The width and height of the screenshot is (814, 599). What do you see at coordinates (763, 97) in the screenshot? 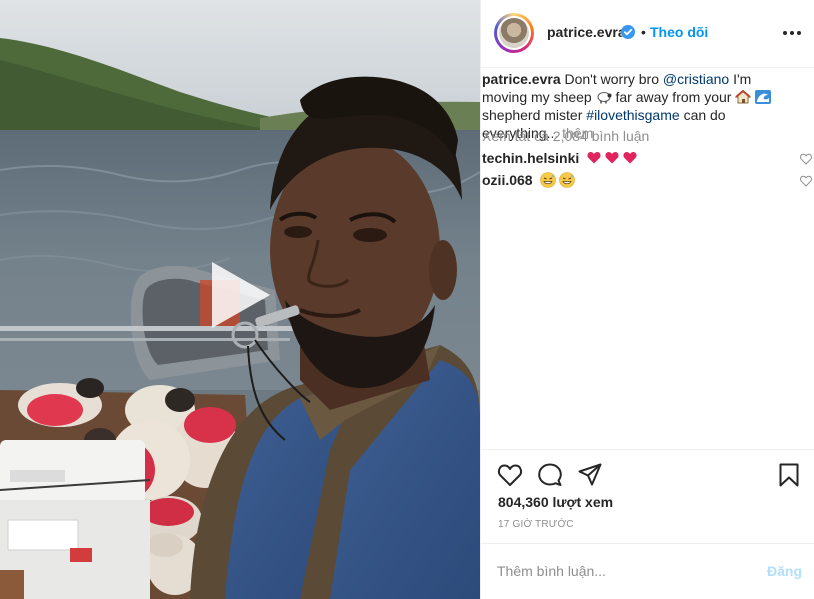
I see `wave-emoji-icon` at bounding box center [763, 97].